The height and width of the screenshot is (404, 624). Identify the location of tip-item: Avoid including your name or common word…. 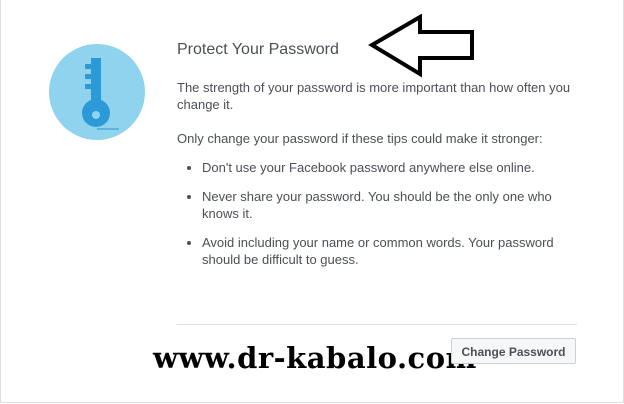
(389, 251).